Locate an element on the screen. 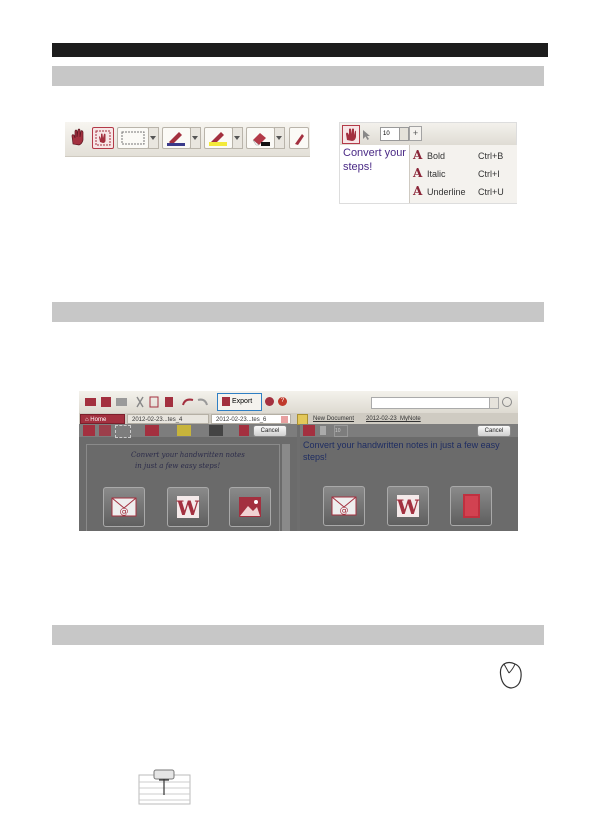  export-icon is located at coordinates (226, 401).